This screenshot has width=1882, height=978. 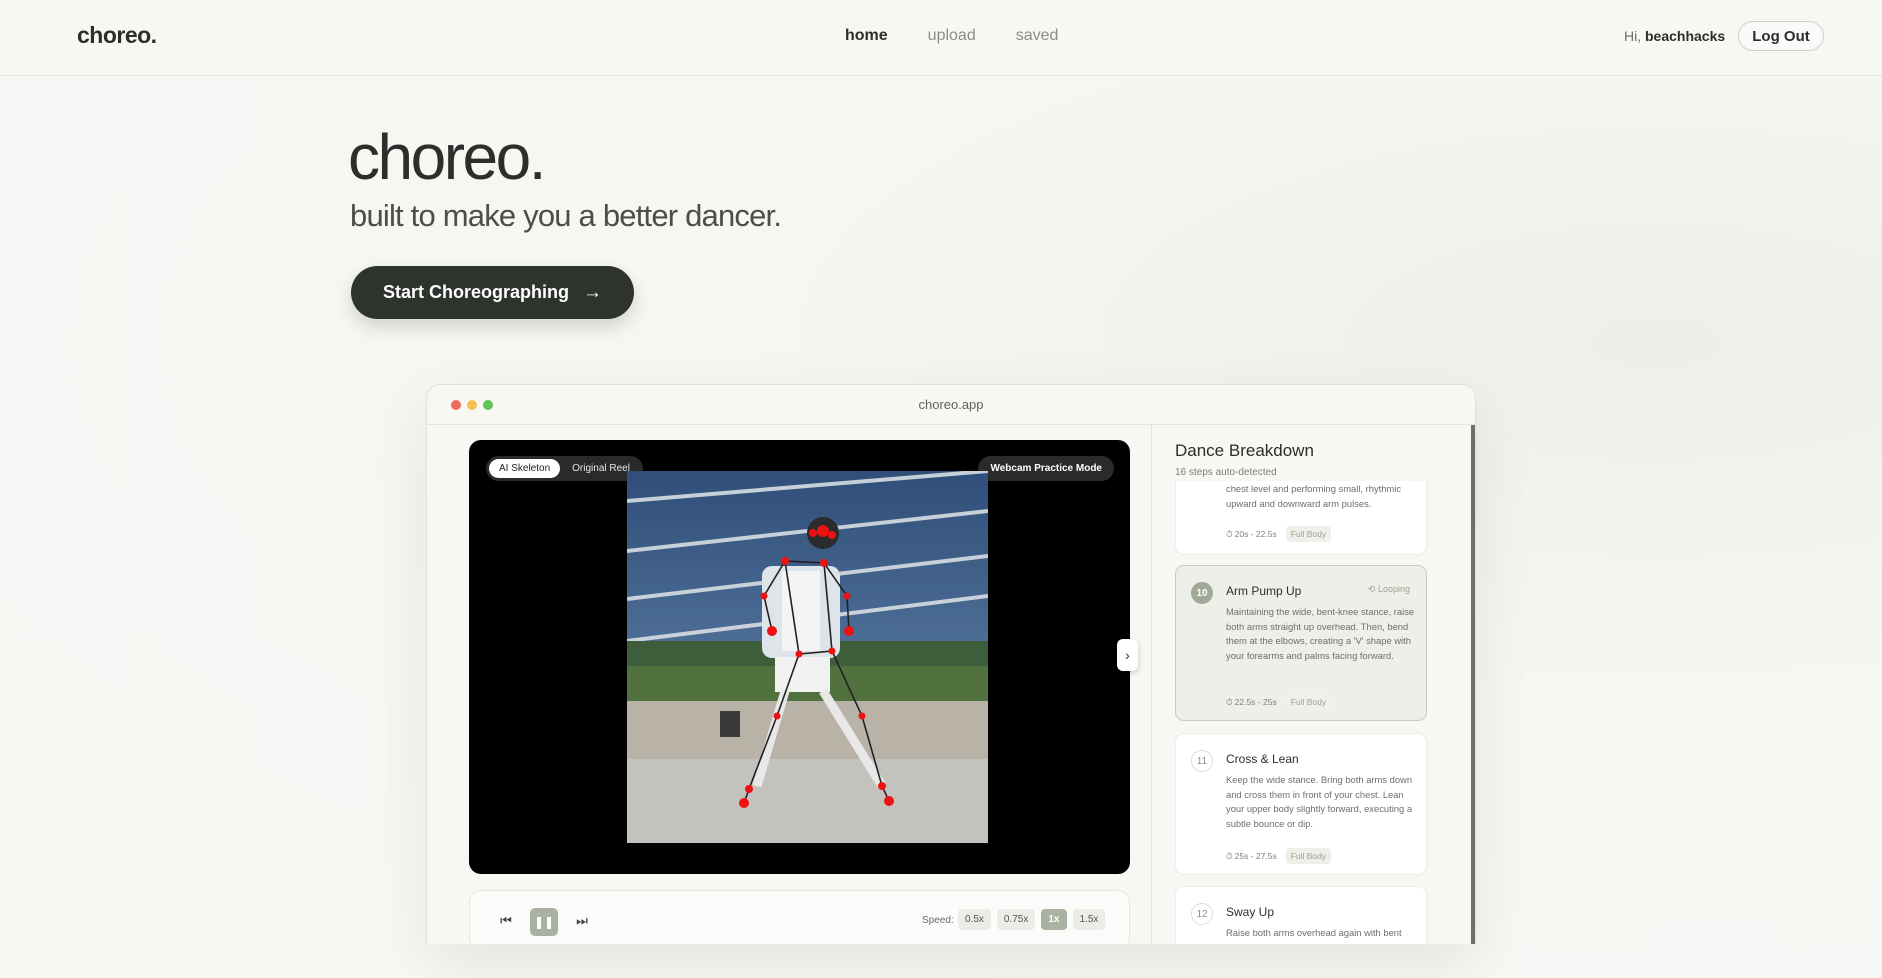 I want to click on step-meta: ⏱ 25s - 27.5s Full Body, so click(x=1279, y=856).